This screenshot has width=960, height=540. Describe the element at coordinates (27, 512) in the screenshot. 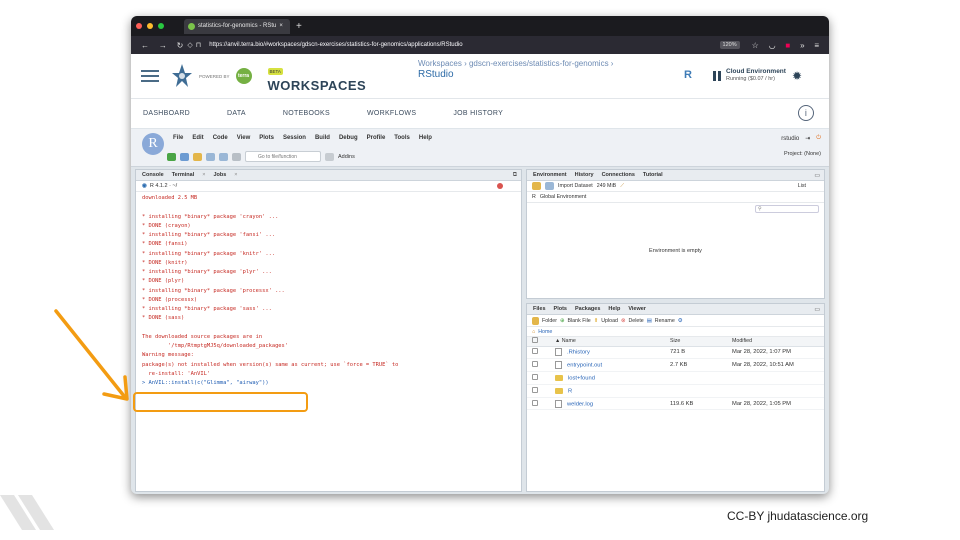

I see `decorative-stripes` at that location.